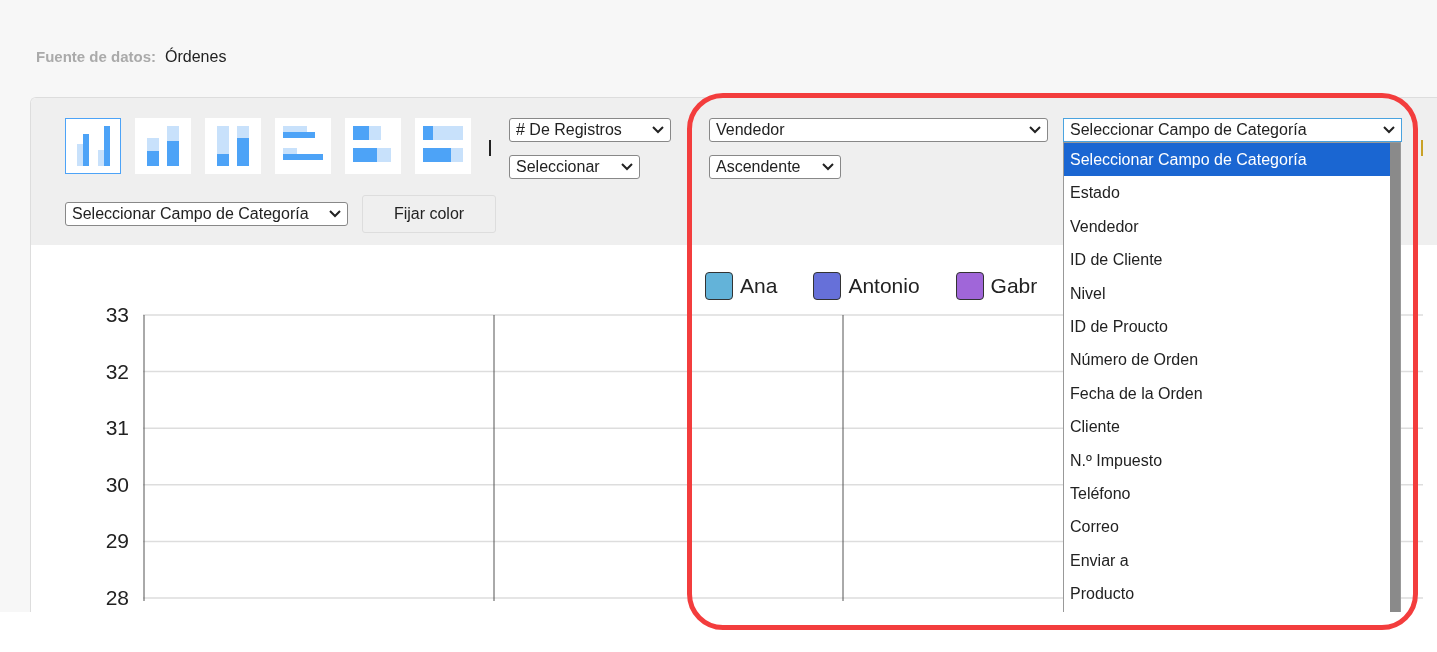  Describe the element at coordinates (117, 484) in the screenshot. I see `y-axis-label: 30` at that location.